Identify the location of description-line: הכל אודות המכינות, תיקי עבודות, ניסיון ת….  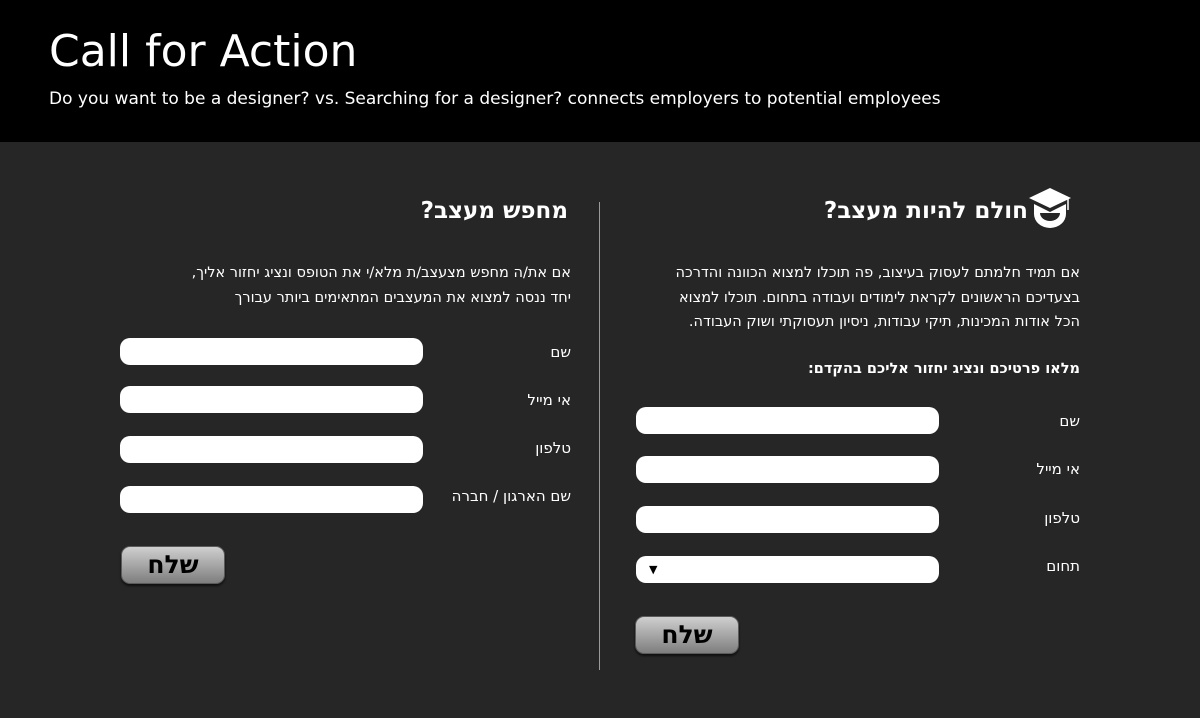
(884, 322).